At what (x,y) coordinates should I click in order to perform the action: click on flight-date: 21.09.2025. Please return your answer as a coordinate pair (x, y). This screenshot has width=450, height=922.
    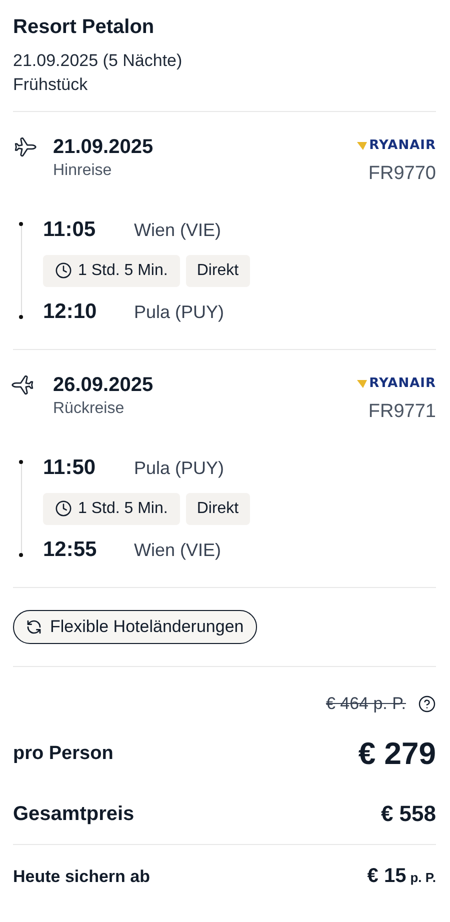
    Looking at the image, I should click on (103, 147).